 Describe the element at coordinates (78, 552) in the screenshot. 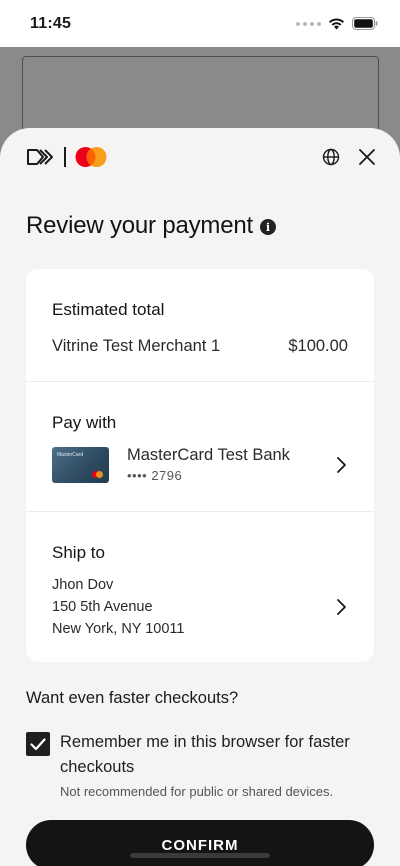

I see `ship-to-title: Ship to` at that location.